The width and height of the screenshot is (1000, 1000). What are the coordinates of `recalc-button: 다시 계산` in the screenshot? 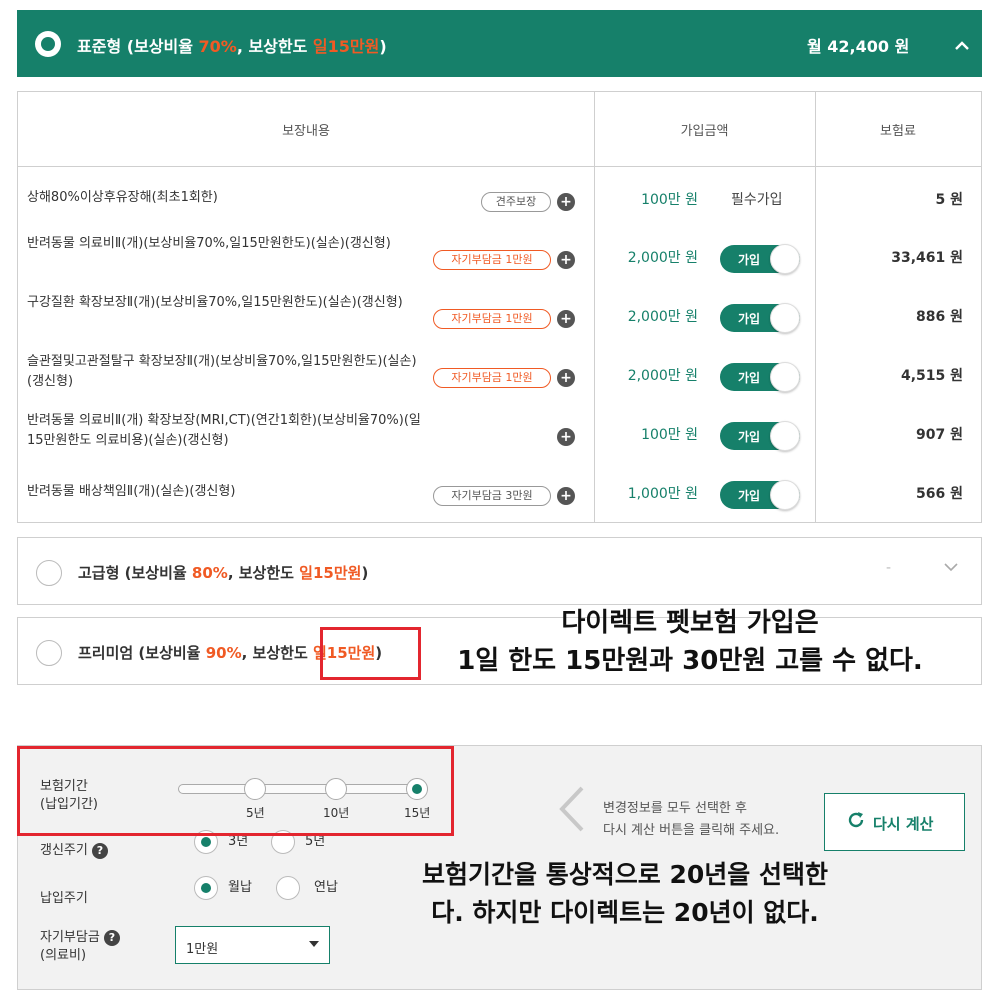 It's located at (894, 822).